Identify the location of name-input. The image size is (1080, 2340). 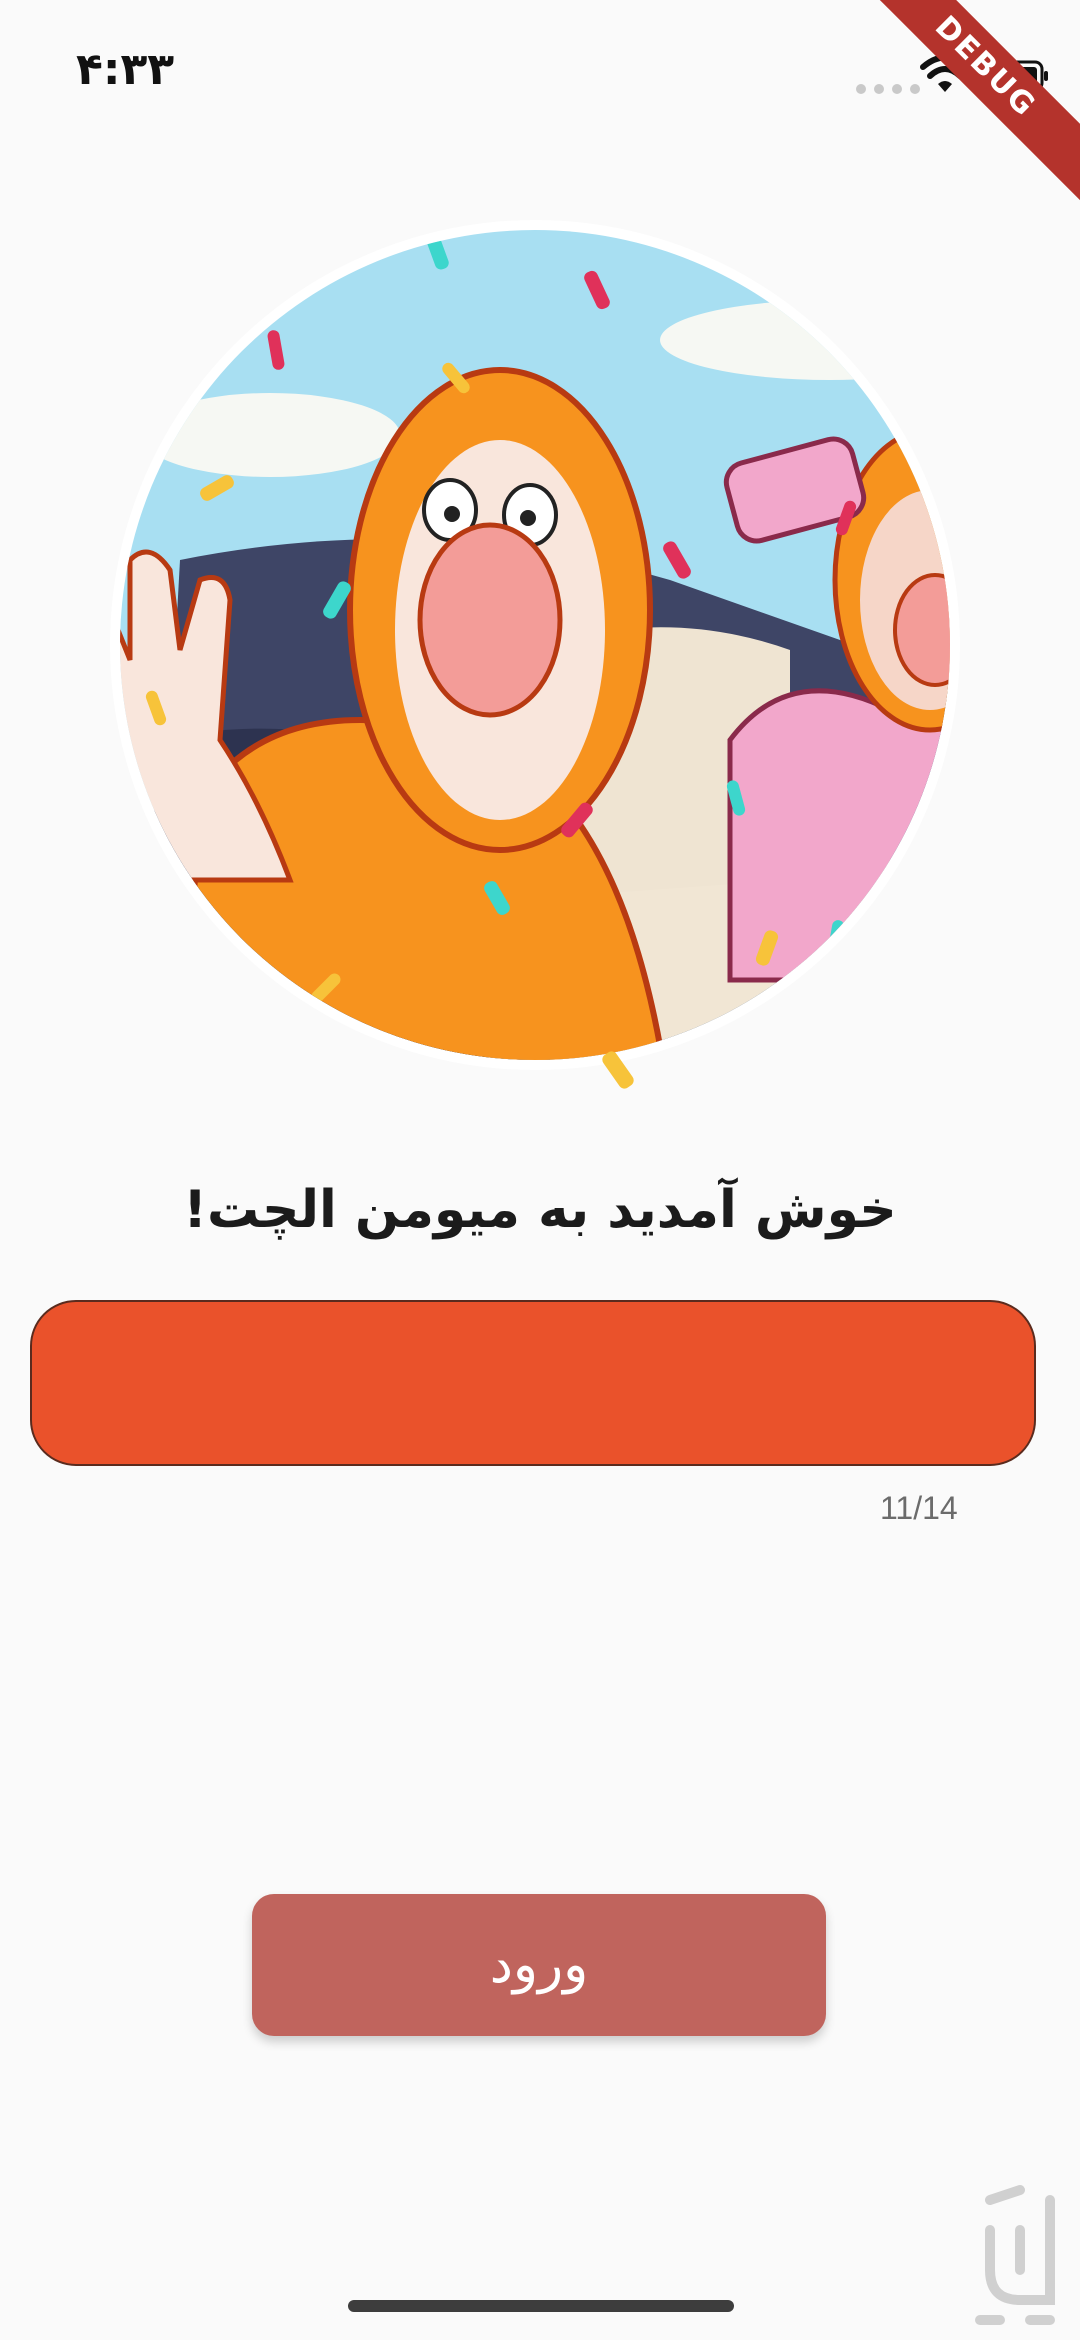
(533, 1383).